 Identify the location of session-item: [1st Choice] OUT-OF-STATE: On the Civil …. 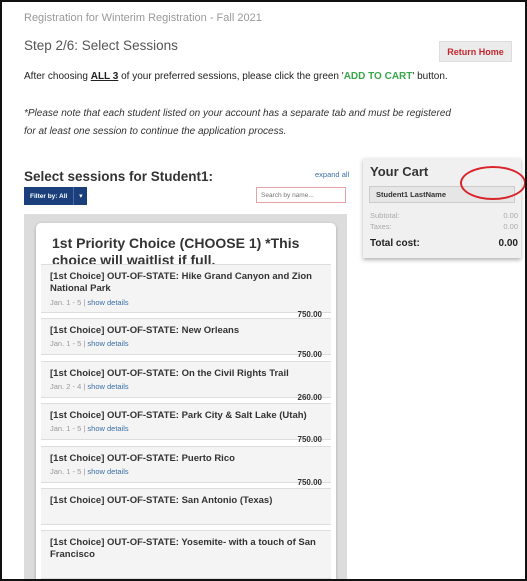
(186, 381).